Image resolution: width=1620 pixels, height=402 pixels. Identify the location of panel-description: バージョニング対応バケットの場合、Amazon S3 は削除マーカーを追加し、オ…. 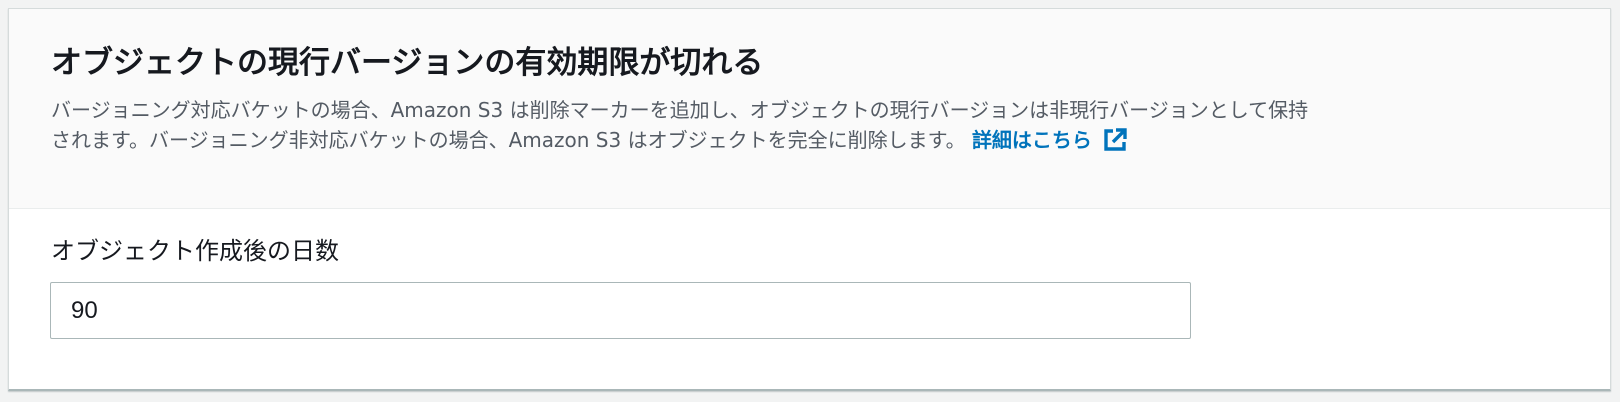
(791, 125).